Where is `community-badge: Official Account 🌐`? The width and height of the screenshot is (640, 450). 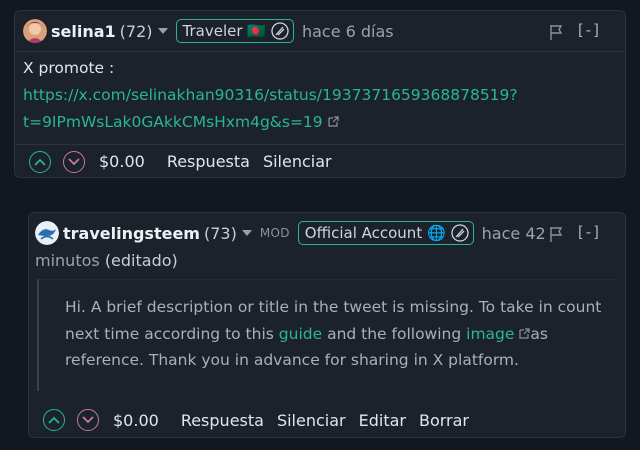
community-badge: Official Account 🌐 is located at coordinates (385, 233).